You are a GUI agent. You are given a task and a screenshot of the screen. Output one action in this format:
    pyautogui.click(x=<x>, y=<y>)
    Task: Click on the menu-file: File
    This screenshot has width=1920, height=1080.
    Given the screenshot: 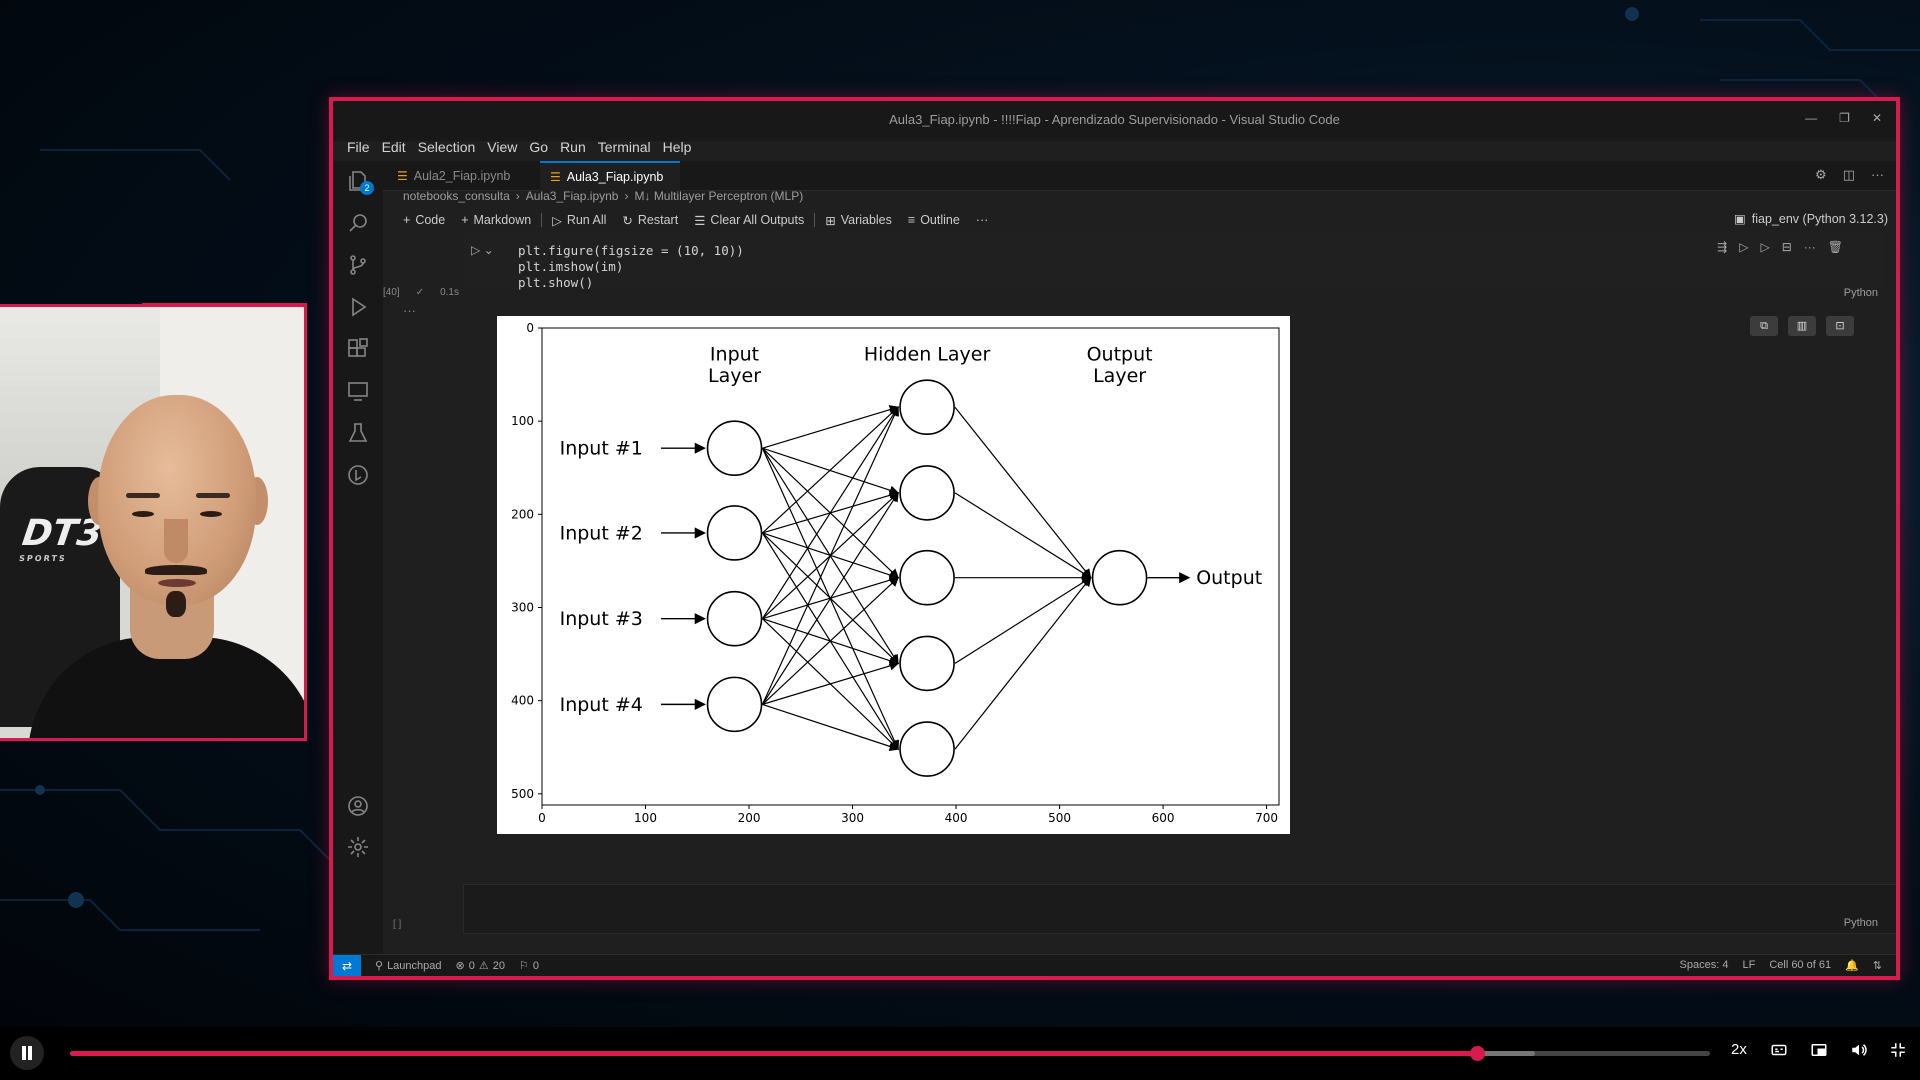 What is the action you would take?
    pyautogui.click(x=358, y=147)
    